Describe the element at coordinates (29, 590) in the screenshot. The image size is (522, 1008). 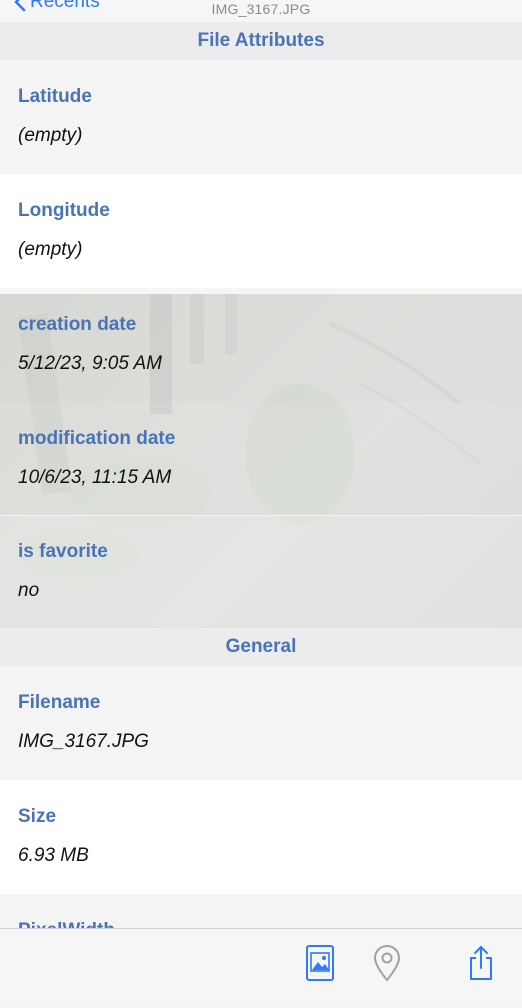
I see `field-value: no` at that location.